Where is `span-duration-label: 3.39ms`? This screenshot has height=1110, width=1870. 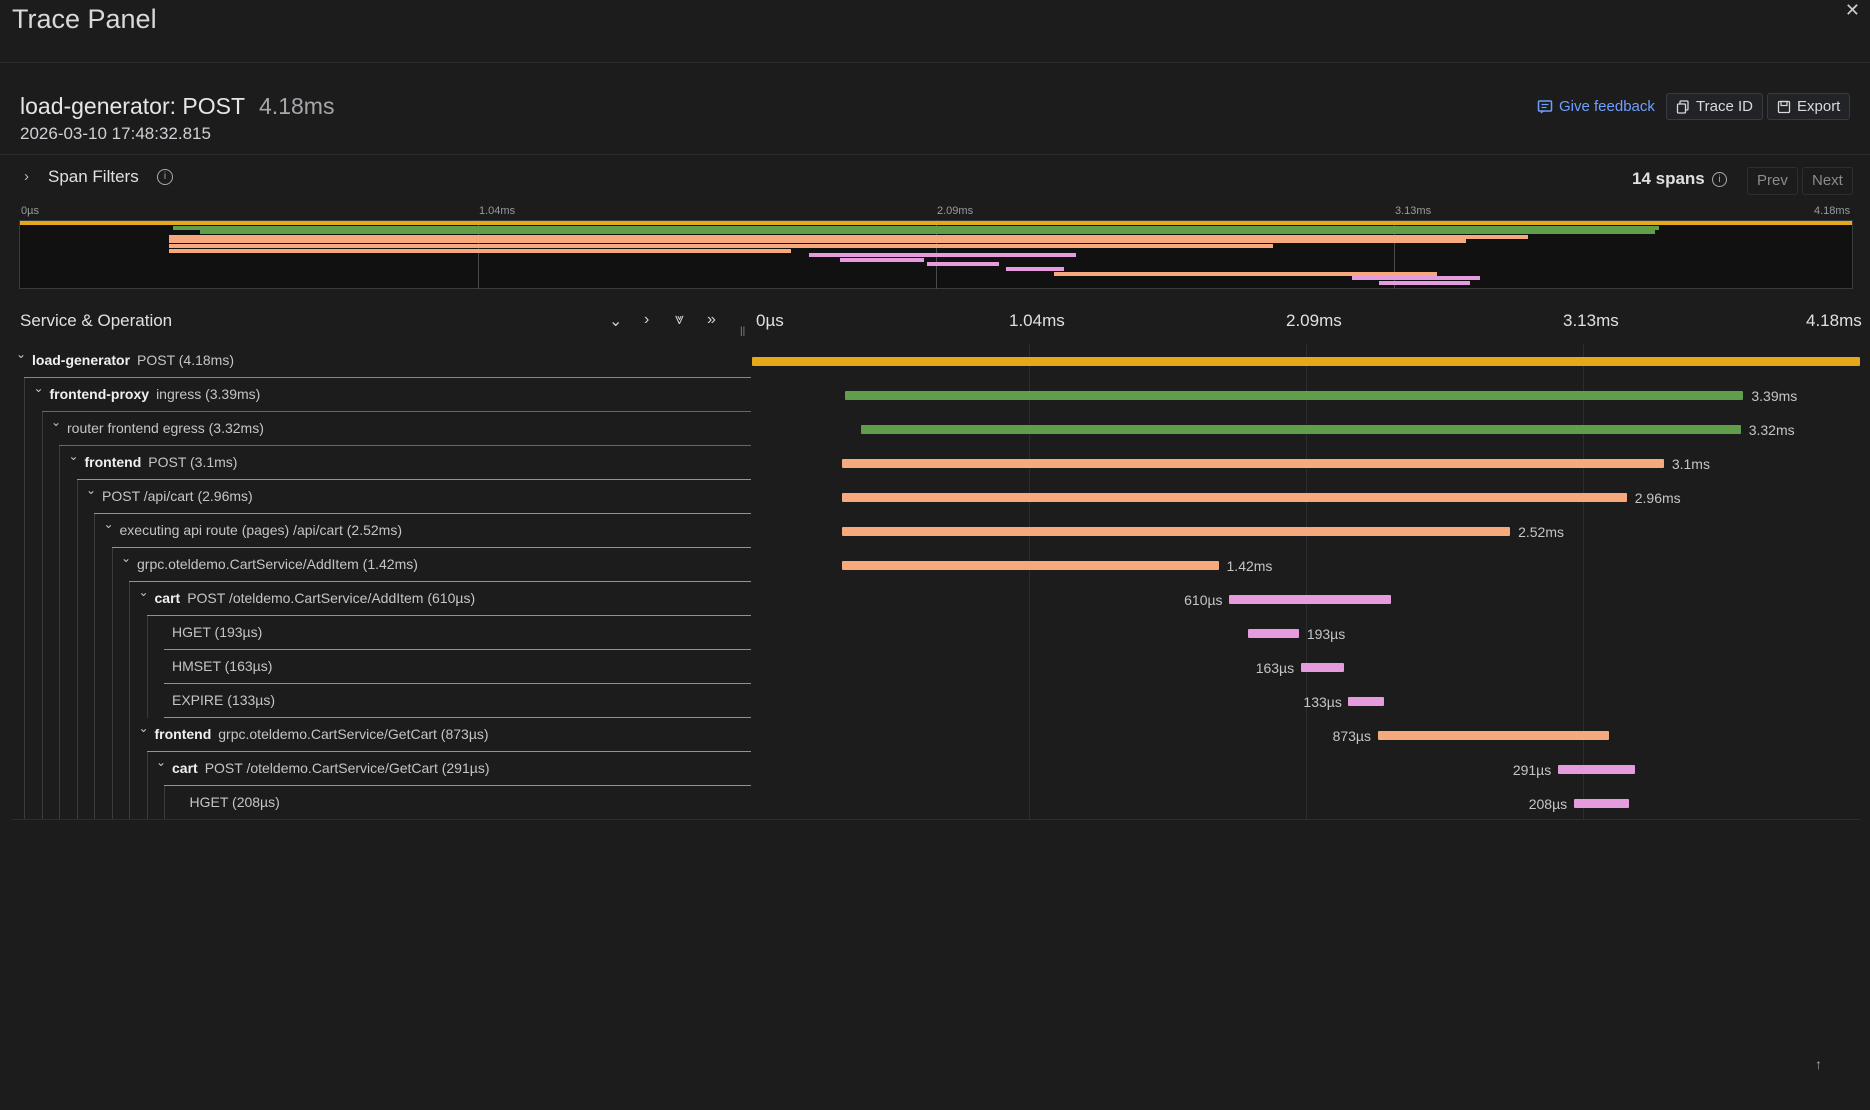 span-duration-label: 3.39ms is located at coordinates (1774, 396).